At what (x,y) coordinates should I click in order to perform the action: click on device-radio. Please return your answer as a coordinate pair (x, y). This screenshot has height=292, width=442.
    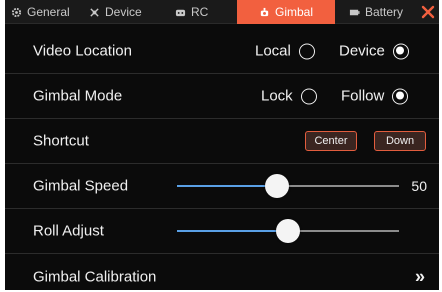
    Looking at the image, I should click on (400, 51).